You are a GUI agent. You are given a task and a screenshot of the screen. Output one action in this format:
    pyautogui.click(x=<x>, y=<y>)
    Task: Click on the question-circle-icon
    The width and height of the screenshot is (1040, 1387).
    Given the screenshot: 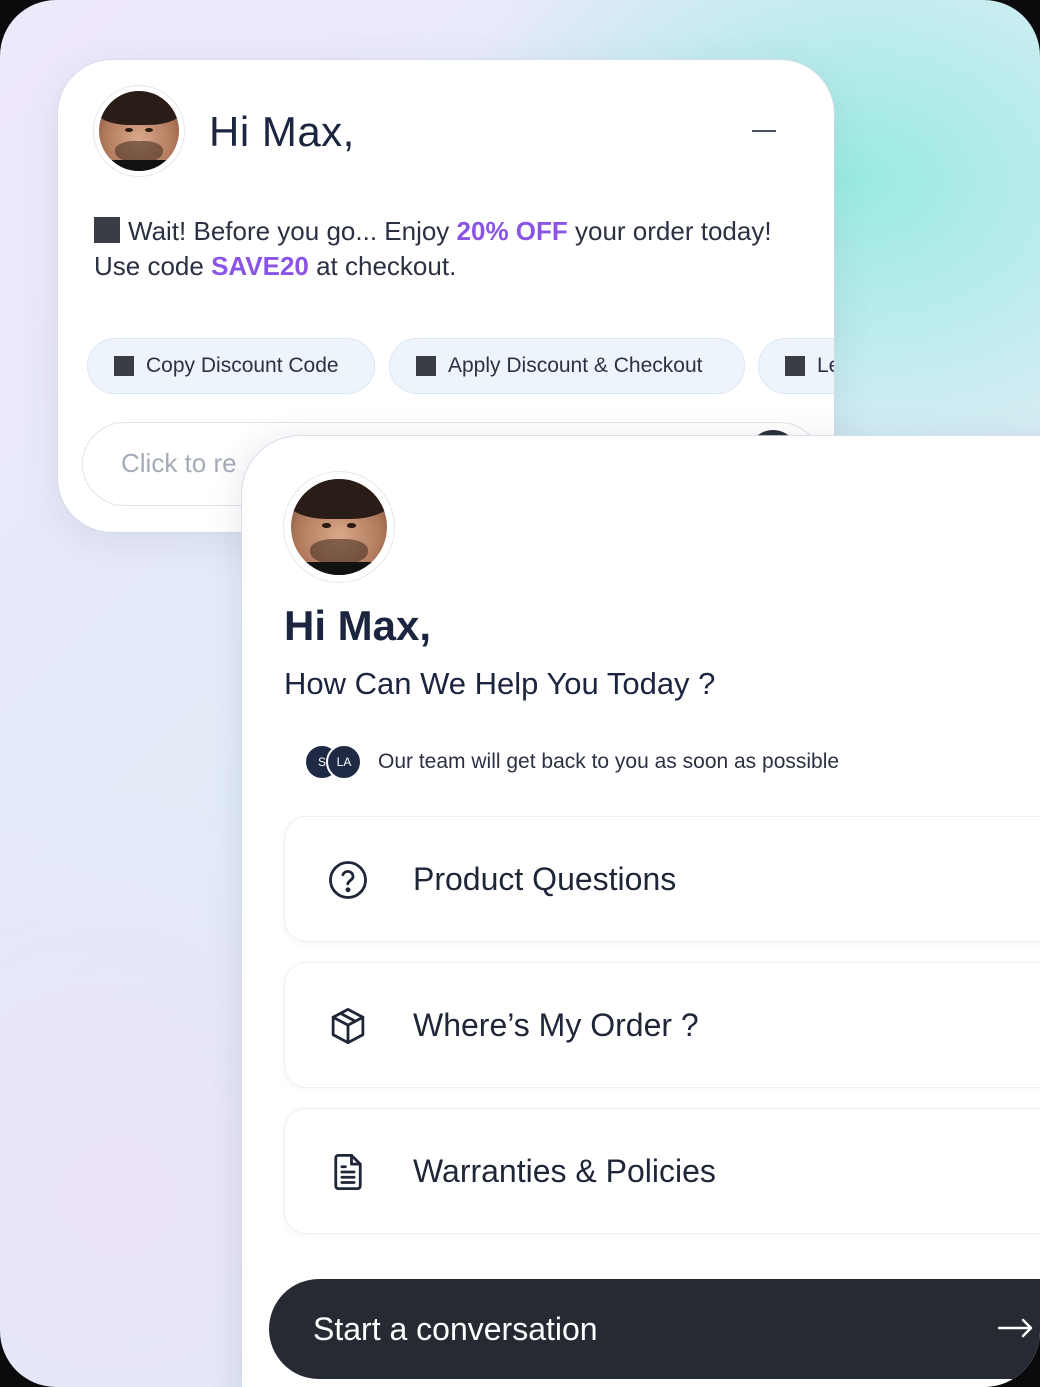 What is the action you would take?
    pyautogui.click(x=348, y=880)
    